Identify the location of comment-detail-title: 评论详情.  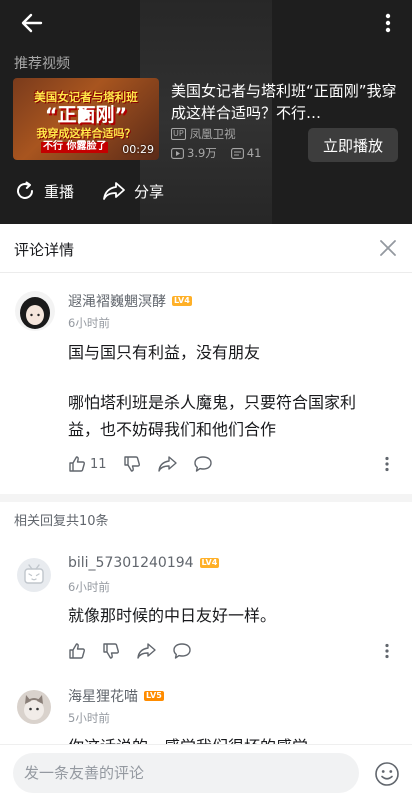
(44, 250).